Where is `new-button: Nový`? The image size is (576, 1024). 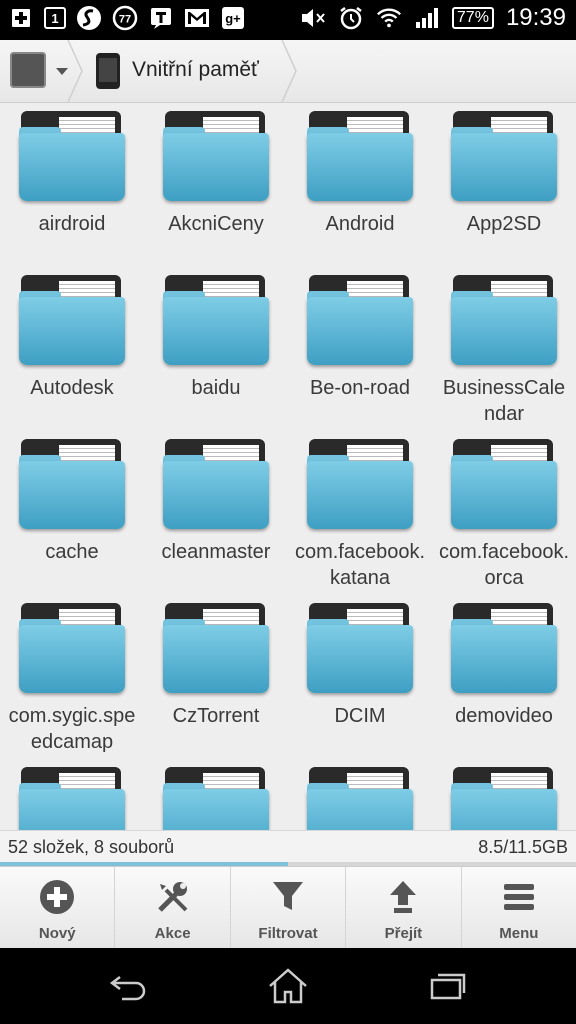 new-button: Nový is located at coordinates (58, 908).